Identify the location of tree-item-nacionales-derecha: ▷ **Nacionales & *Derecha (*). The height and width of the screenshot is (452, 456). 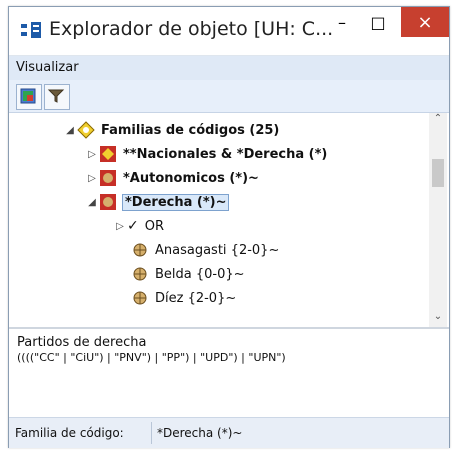
(206, 154).